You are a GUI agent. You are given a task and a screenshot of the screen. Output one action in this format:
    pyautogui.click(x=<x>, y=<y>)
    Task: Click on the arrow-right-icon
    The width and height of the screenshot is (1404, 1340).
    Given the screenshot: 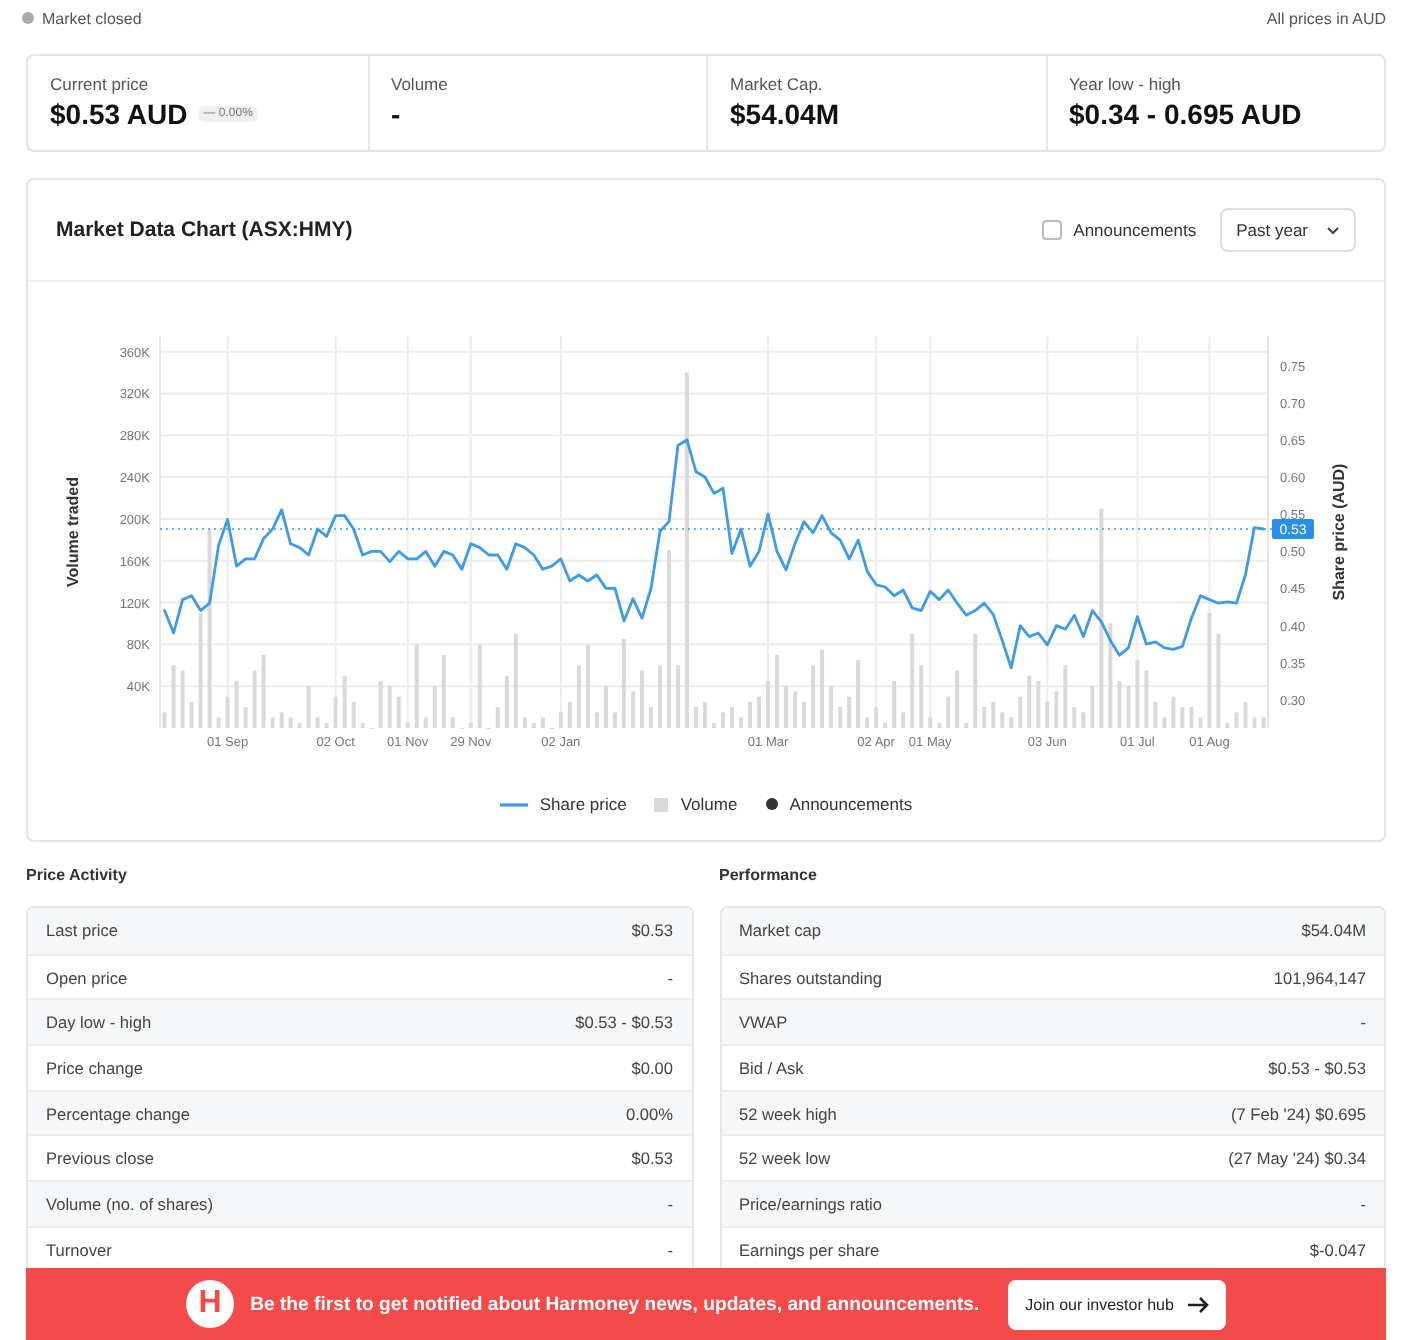 What is the action you would take?
    pyautogui.click(x=1198, y=1304)
    